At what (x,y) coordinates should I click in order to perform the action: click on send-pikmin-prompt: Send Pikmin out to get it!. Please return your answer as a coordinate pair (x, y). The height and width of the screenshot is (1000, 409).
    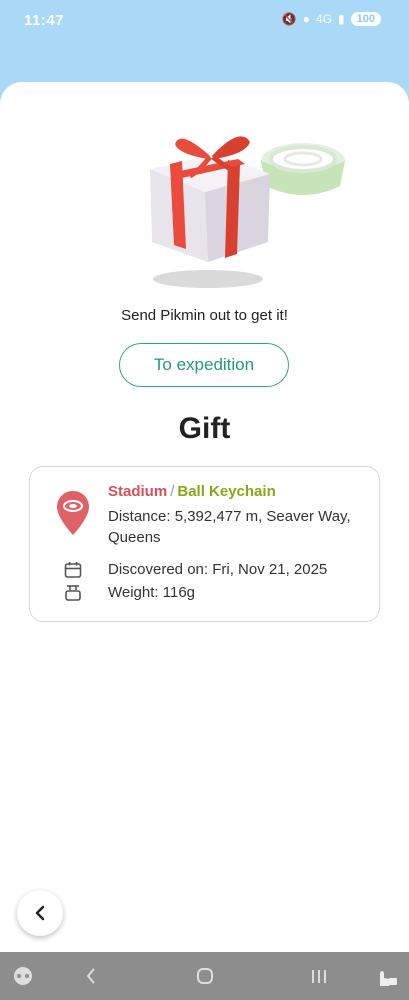
    Looking at the image, I should click on (204, 315).